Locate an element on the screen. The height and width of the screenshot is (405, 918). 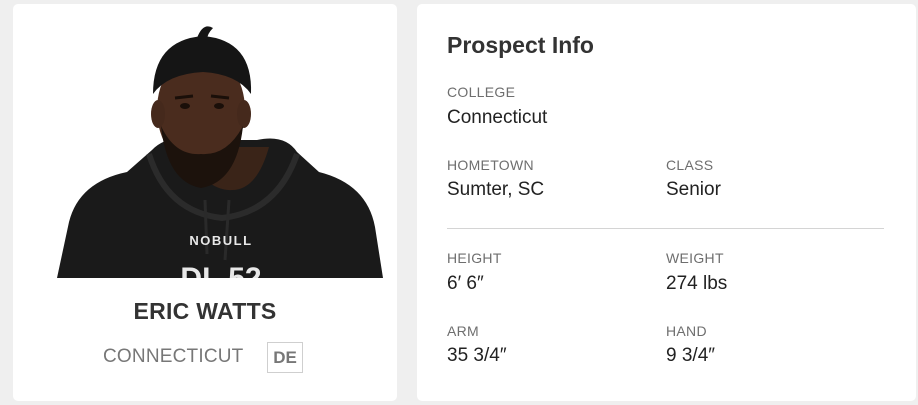
shirt-number-text: DL 52 is located at coordinates (220, 270).